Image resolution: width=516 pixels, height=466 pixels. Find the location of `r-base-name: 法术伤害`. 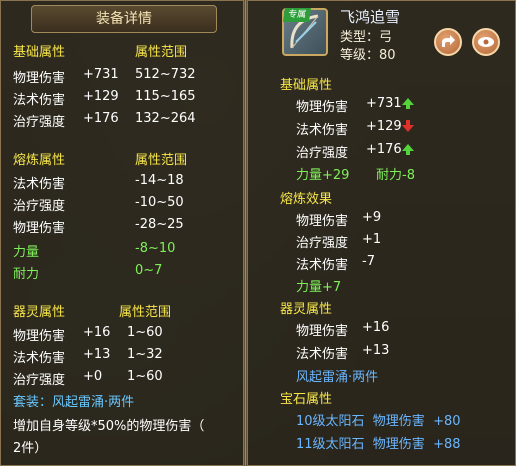

r-base-name: 法术伤害 is located at coordinates (322, 130).